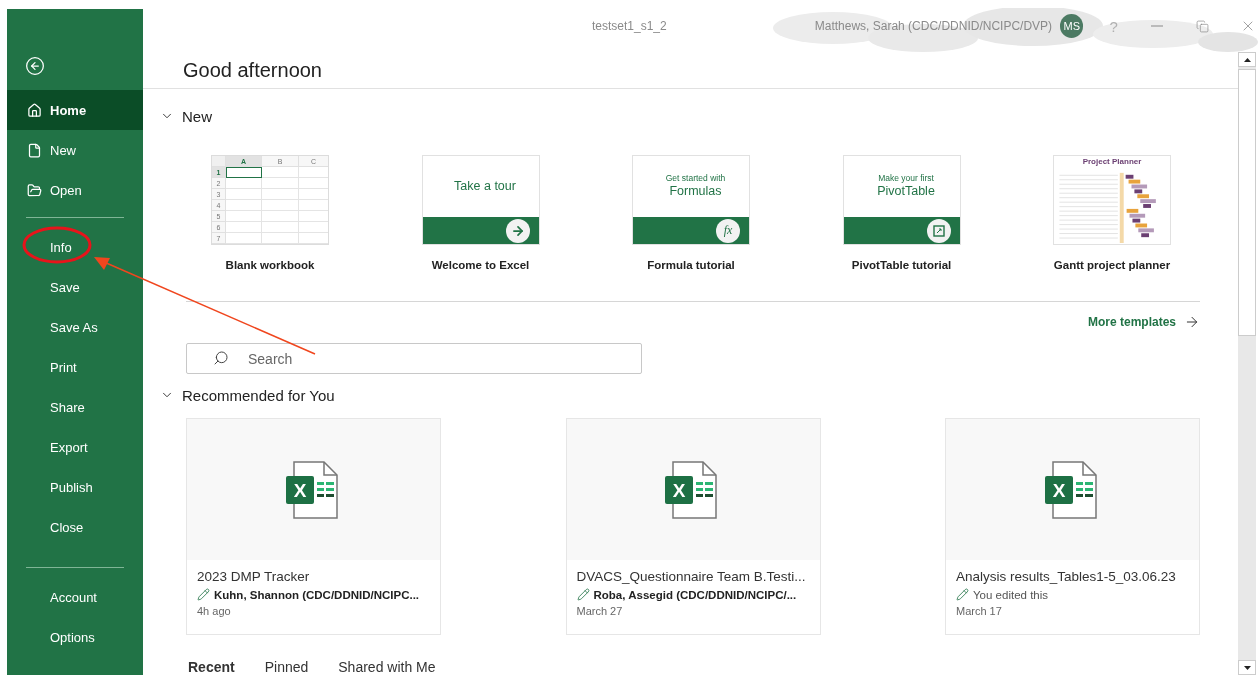  Describe the element at coordinates (901, 213) in the screenshot. I see `template-tile: Make your first PivotTable PivotTable tutorial` at that location.